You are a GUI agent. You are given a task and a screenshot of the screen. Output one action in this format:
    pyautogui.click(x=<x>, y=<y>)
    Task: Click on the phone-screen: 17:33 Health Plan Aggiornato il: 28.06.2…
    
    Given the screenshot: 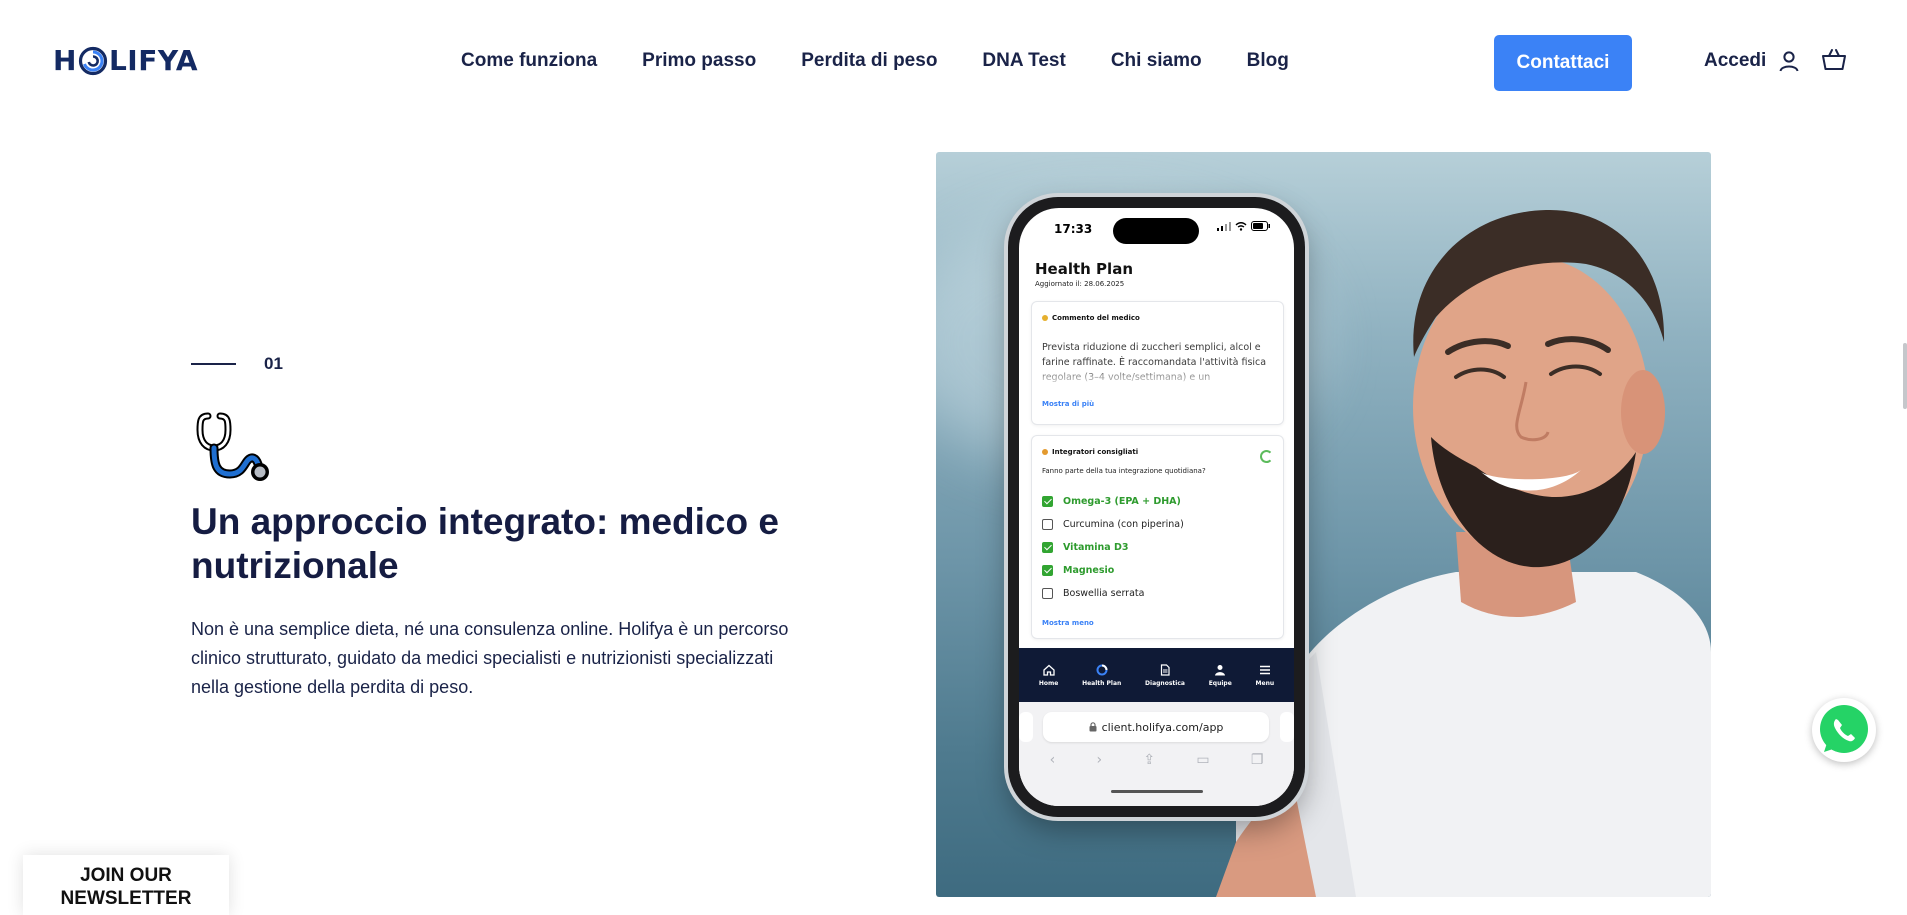 What is the action you would take?
    pyautogui.click(x=1156, y=507)
    